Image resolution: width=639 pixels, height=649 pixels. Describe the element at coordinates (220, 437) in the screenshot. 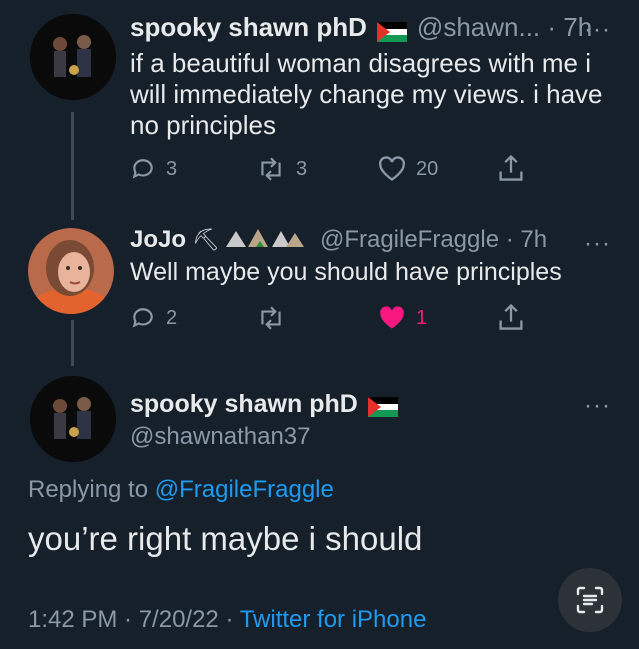

I see `handle: @shawnathan37` at that location.